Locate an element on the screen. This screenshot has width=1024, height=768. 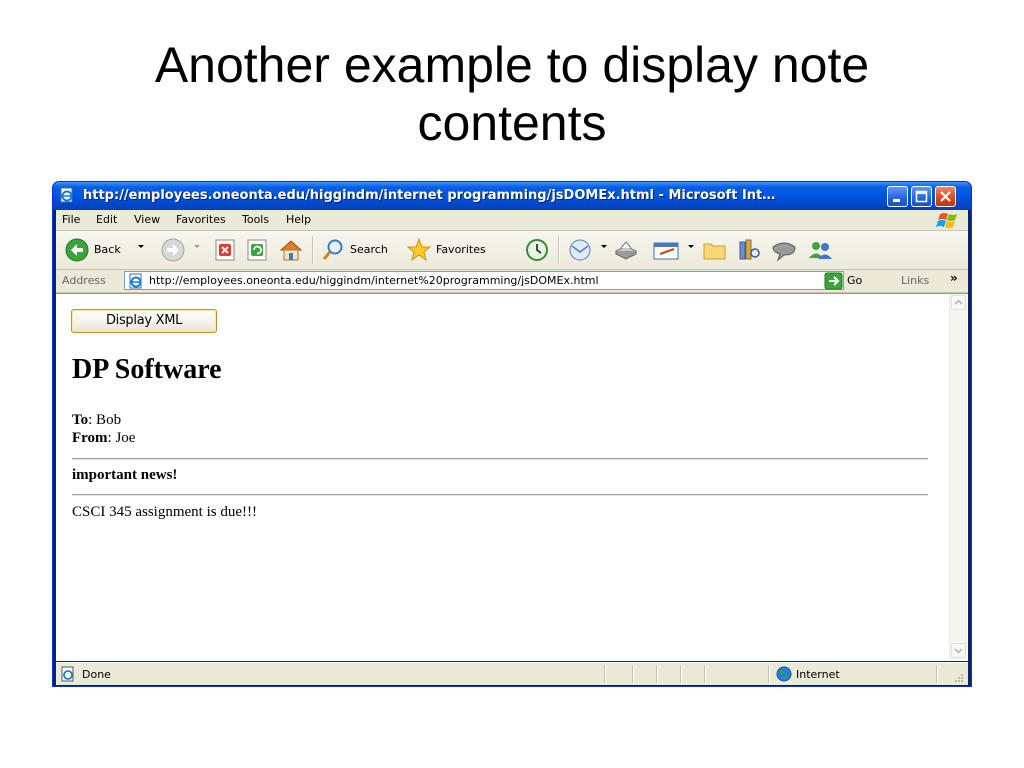
to-label: To is located at coordinates (80, 420).